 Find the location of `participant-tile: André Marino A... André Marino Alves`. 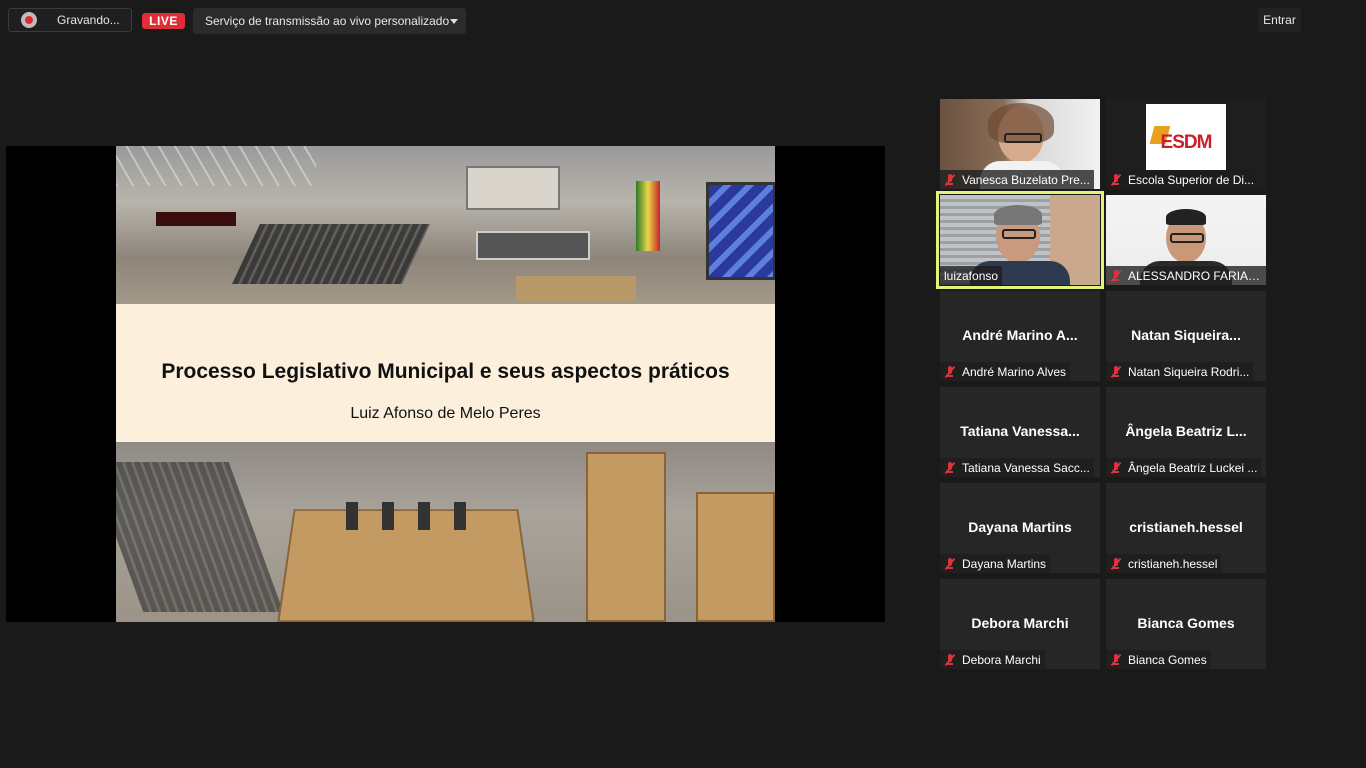

participant-tile: André Marino A... André Marino Alves is located at coordinates (1020, 336).